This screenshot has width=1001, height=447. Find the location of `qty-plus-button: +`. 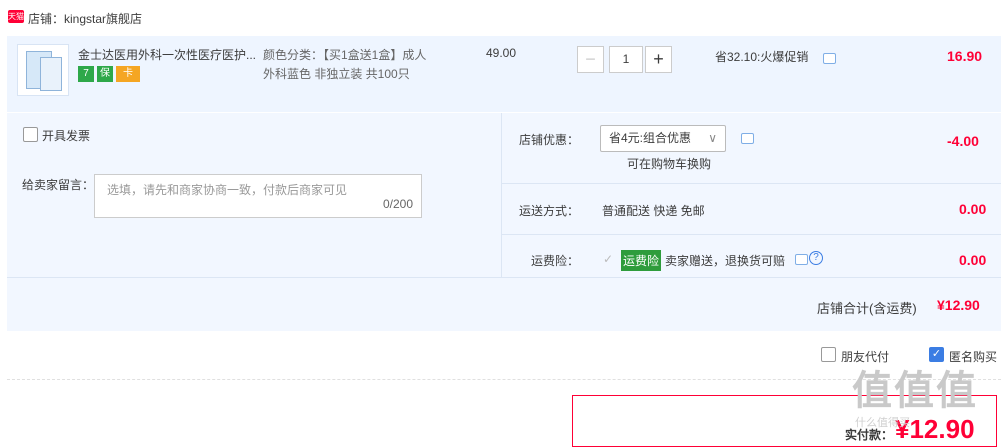

qty-plus-button: + is located at coordinates (658, 59).